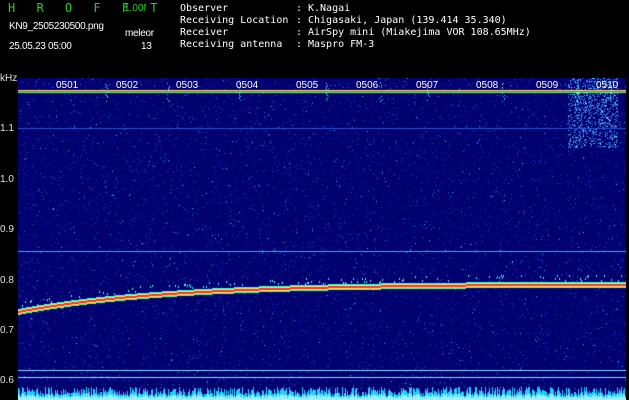  What do you see at coordinates (67, 85) in the screenshot?
I see `time-label: 0501` at bounding box center [67, 85].